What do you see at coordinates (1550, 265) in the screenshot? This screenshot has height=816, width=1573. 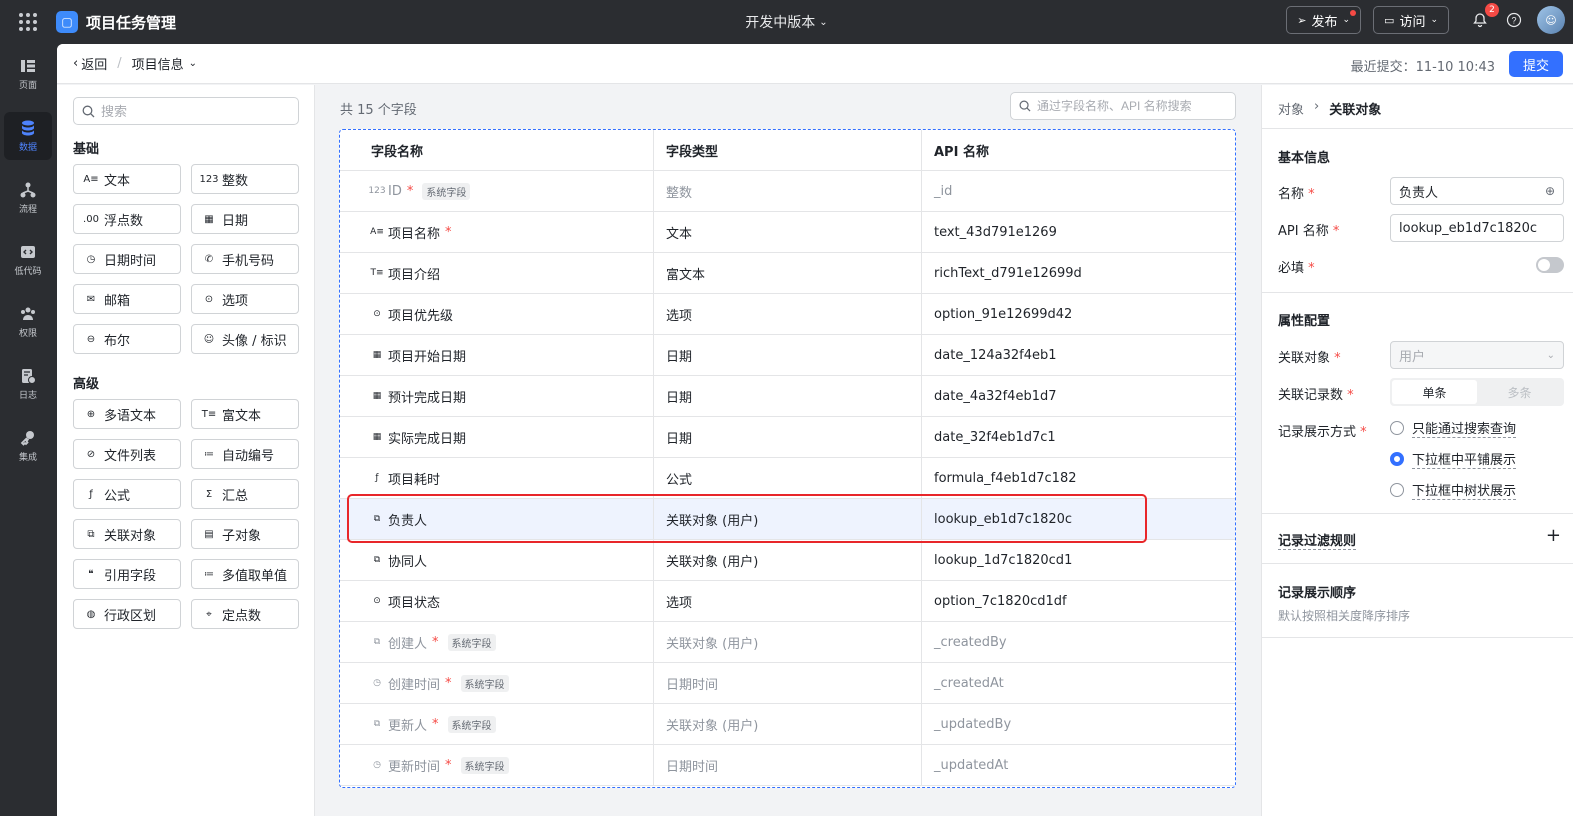 I see `required-toggle` at bounding box center [1550, 265].